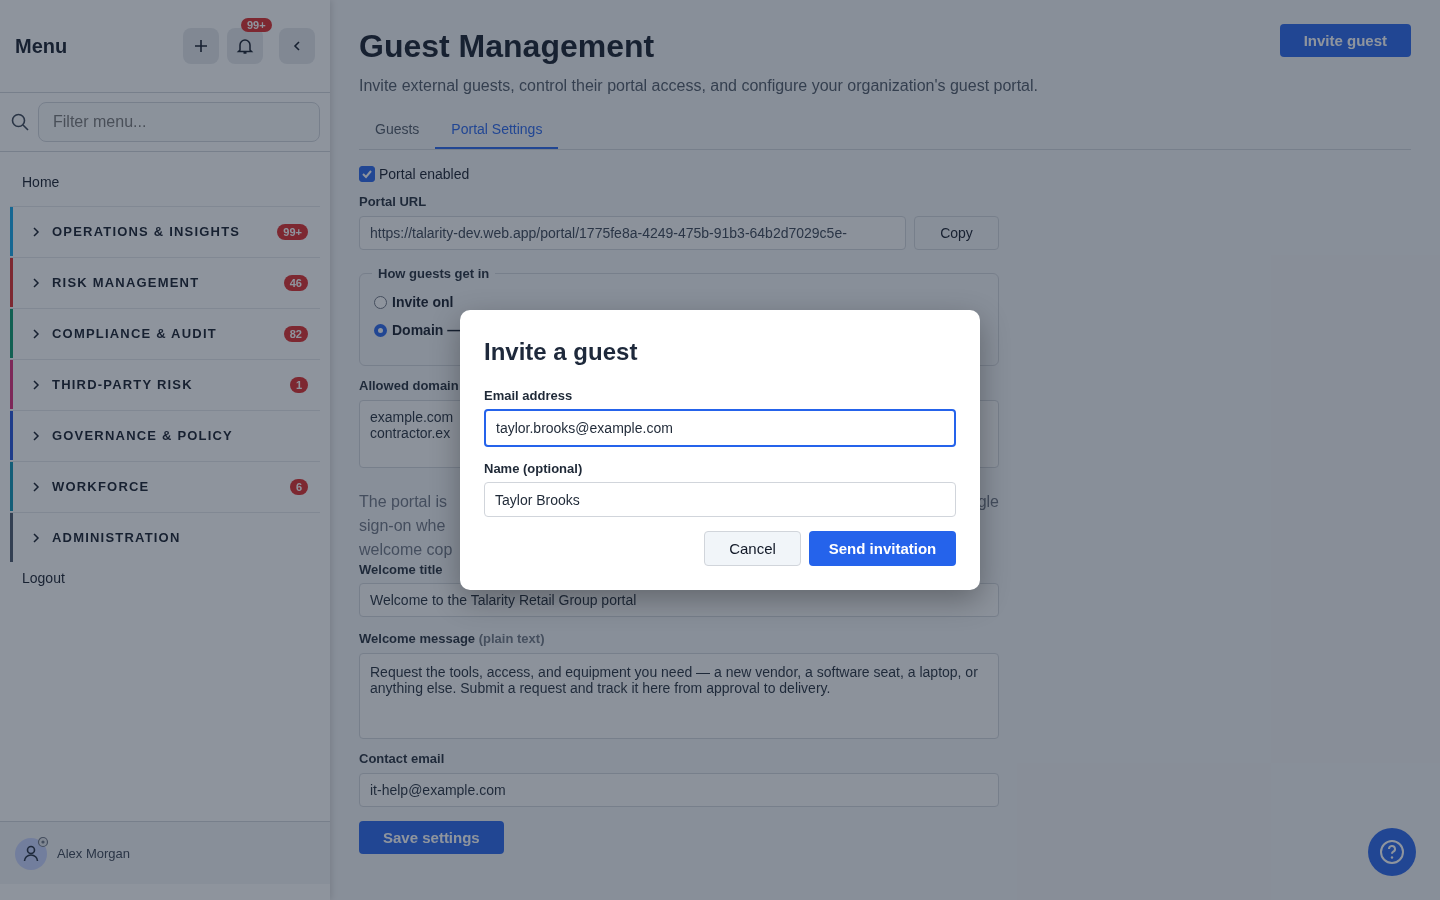 Image resolution: width=1440 pixels, height=900 pixels. Describe the element at coordinates (126, 282) in the screenshot. I see `group-label: RISK MANAGEMENT` at that location.